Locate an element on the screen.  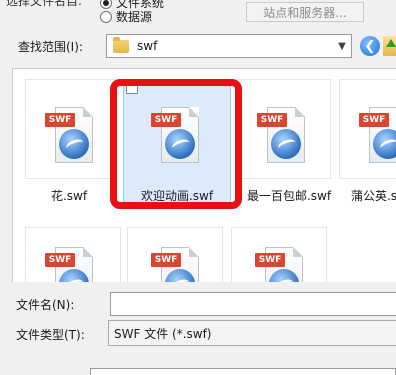
look-in-folder-name: swf is located at coordinates (147, 46).